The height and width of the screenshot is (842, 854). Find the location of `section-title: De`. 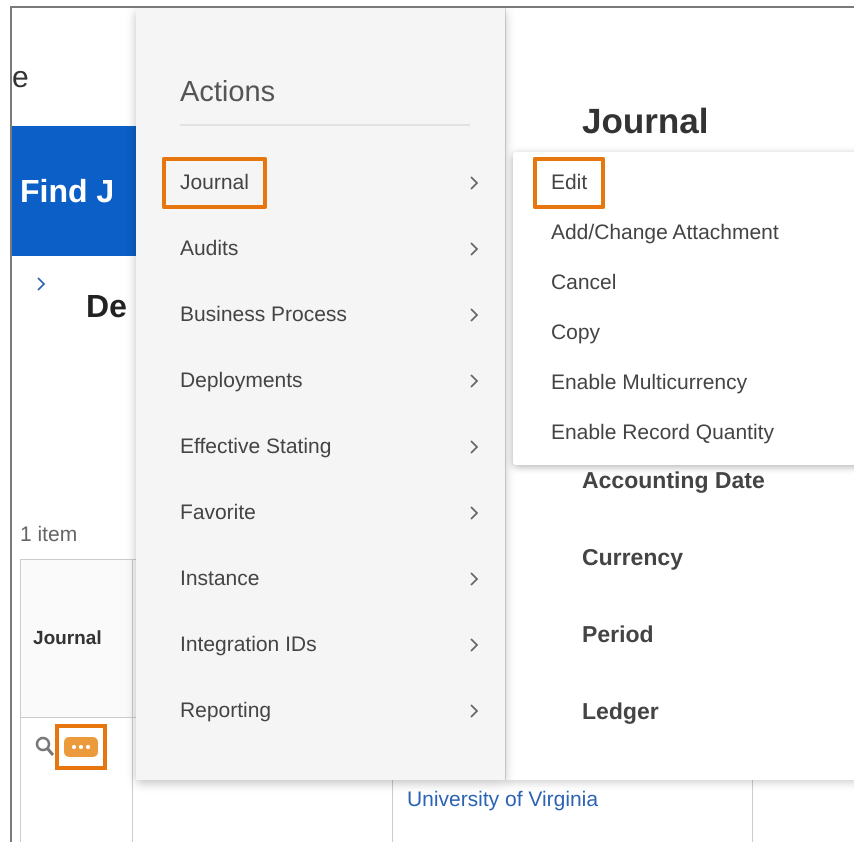

section-title: De is located at coordinates (106, 306).